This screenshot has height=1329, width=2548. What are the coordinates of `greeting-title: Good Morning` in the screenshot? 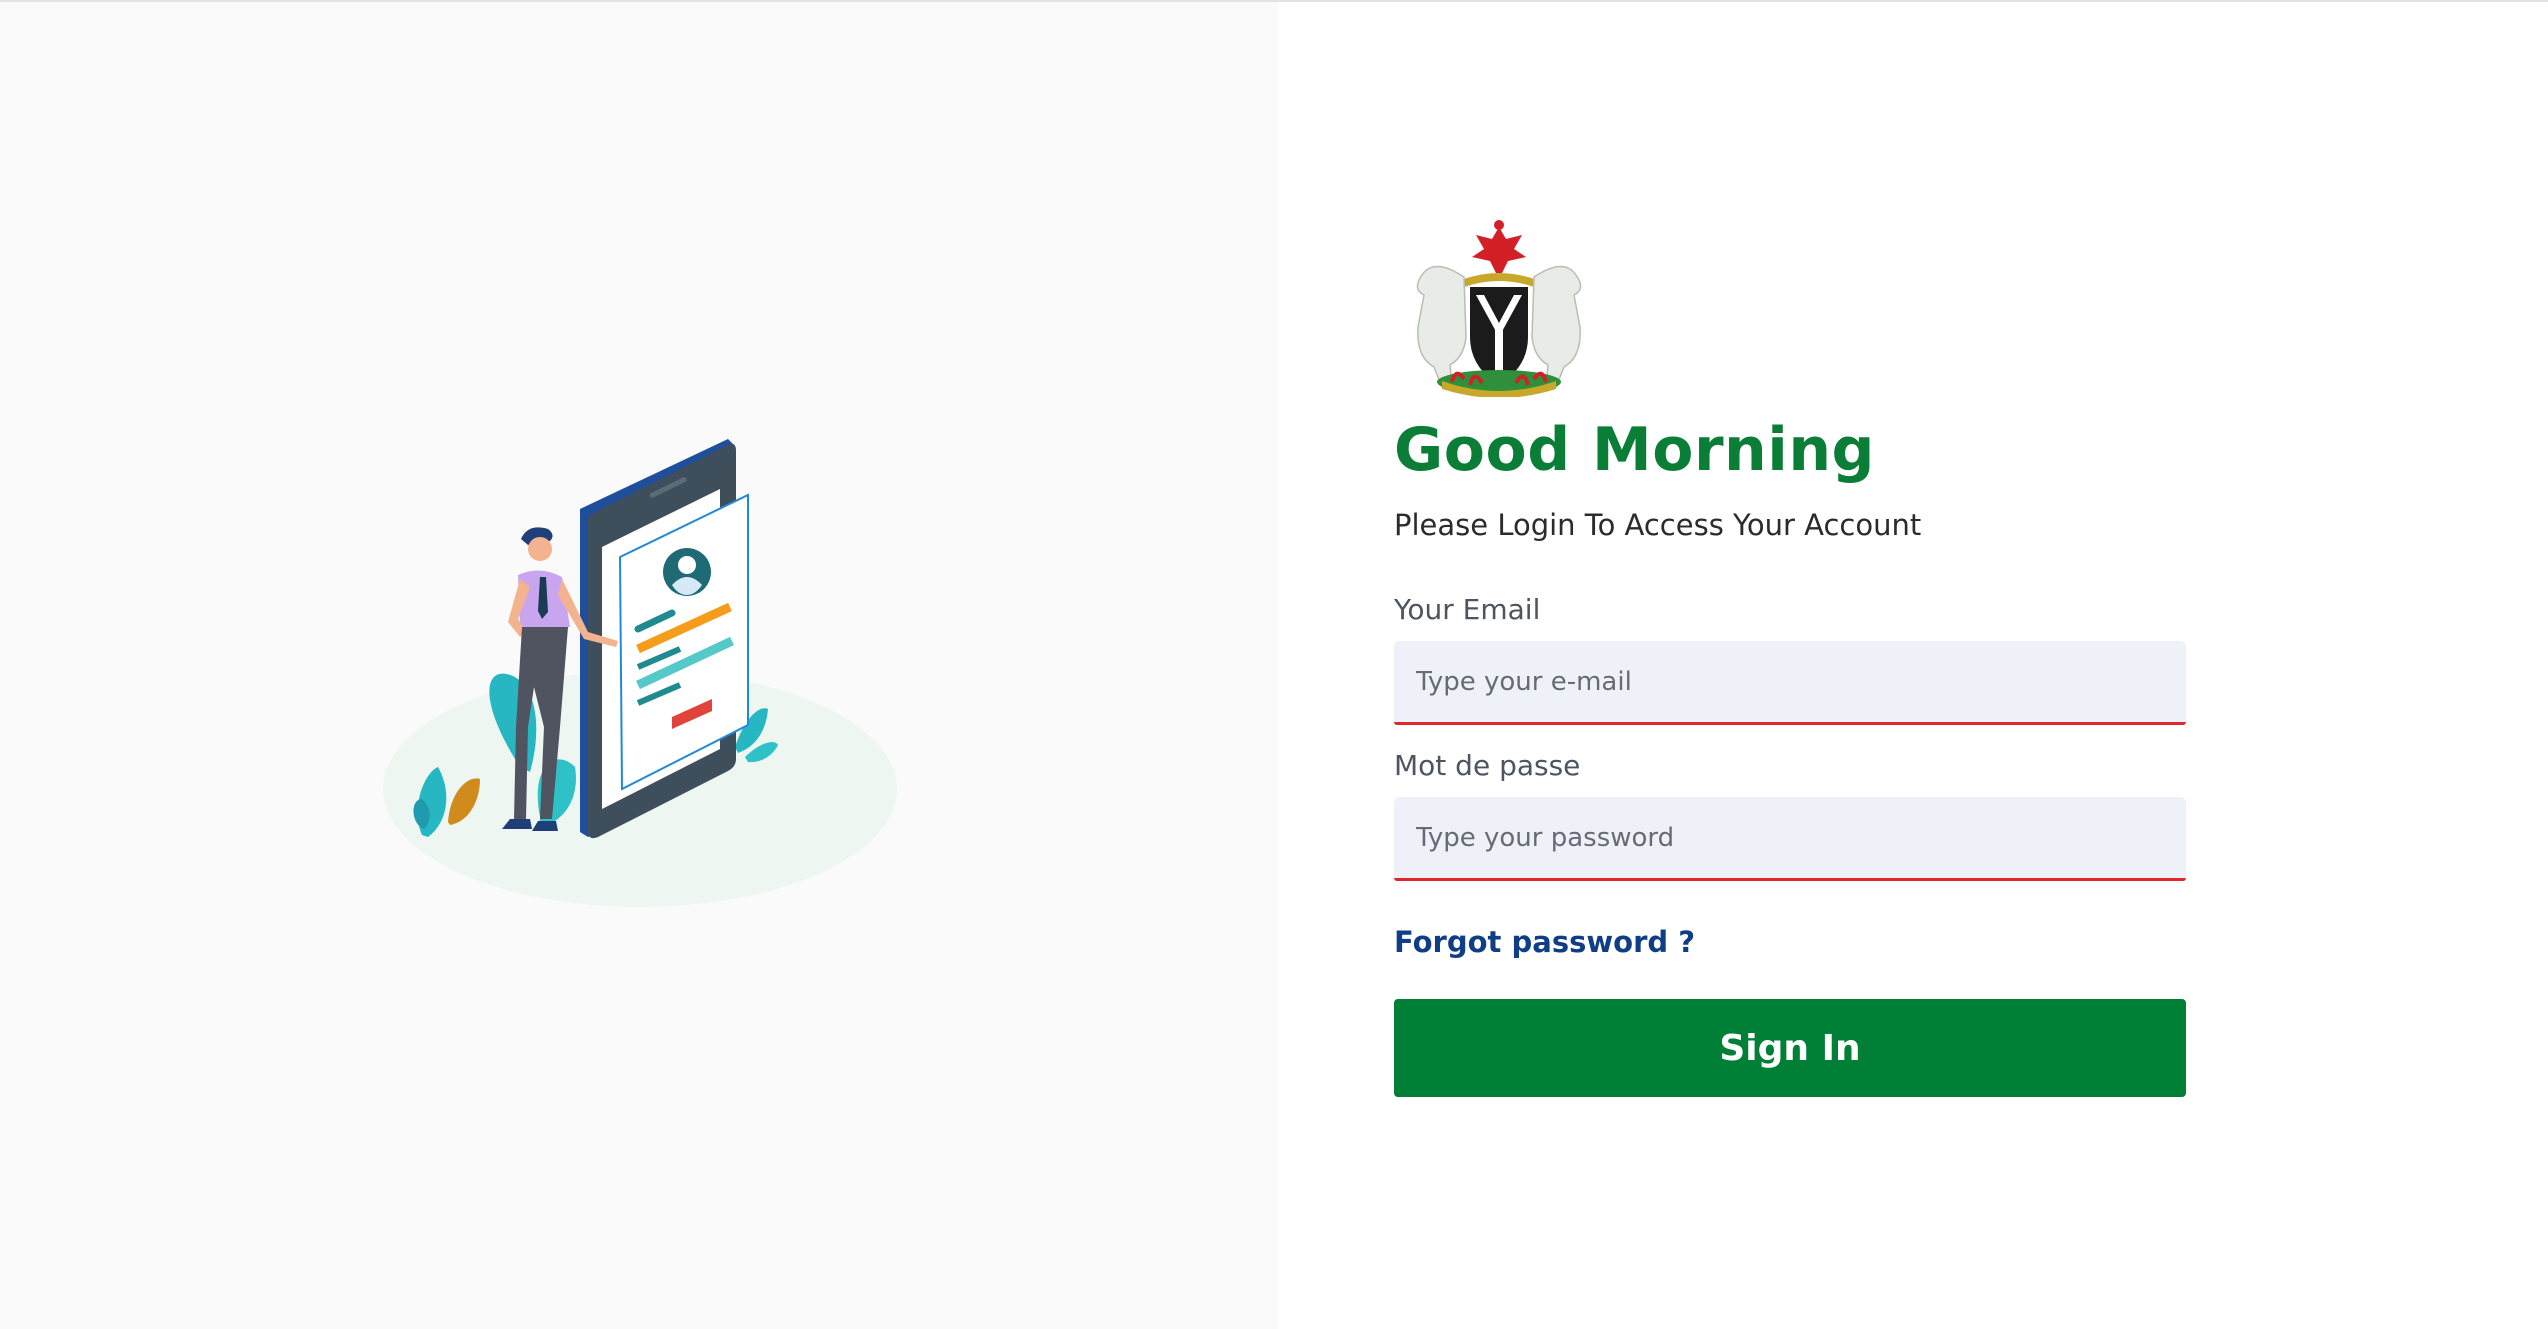 It's located at (1634, 450).